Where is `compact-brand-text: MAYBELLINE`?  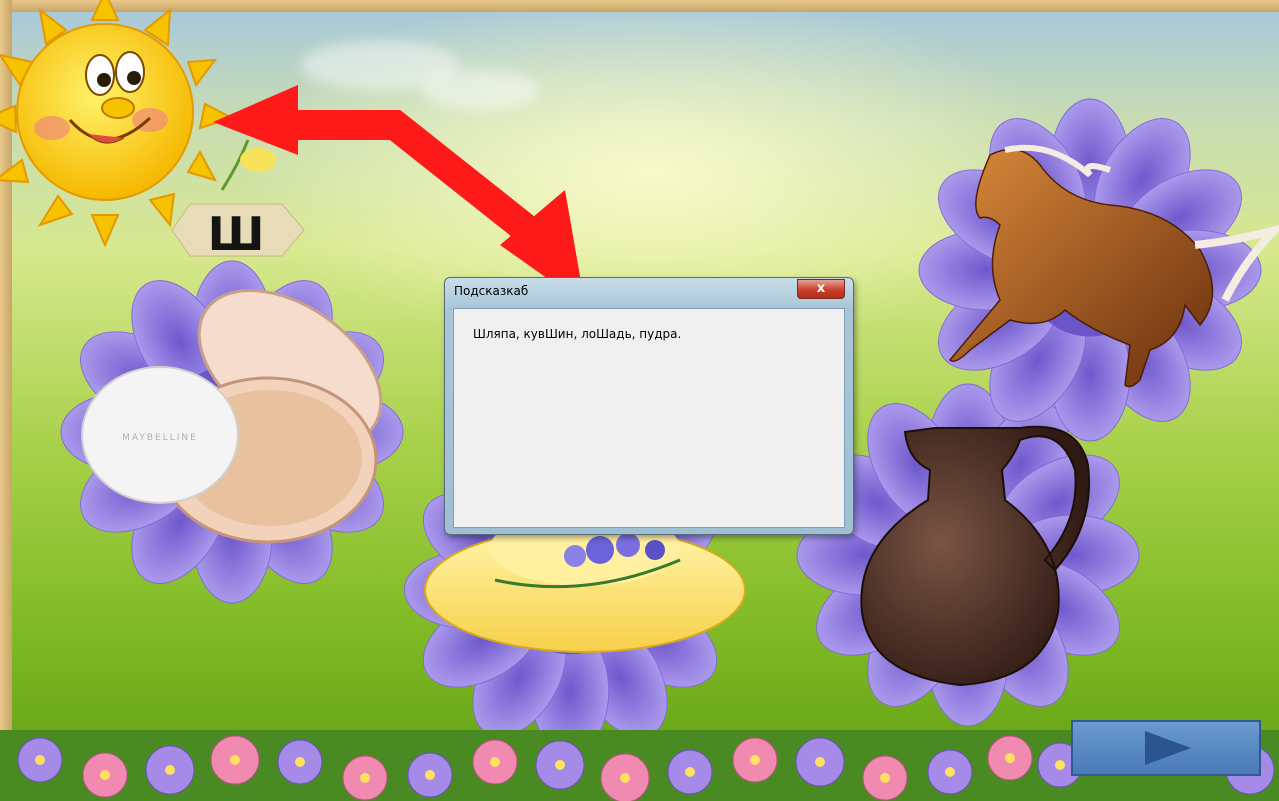
compact-brand-text: MAYBELLINE is located at coordinates (160, 438).